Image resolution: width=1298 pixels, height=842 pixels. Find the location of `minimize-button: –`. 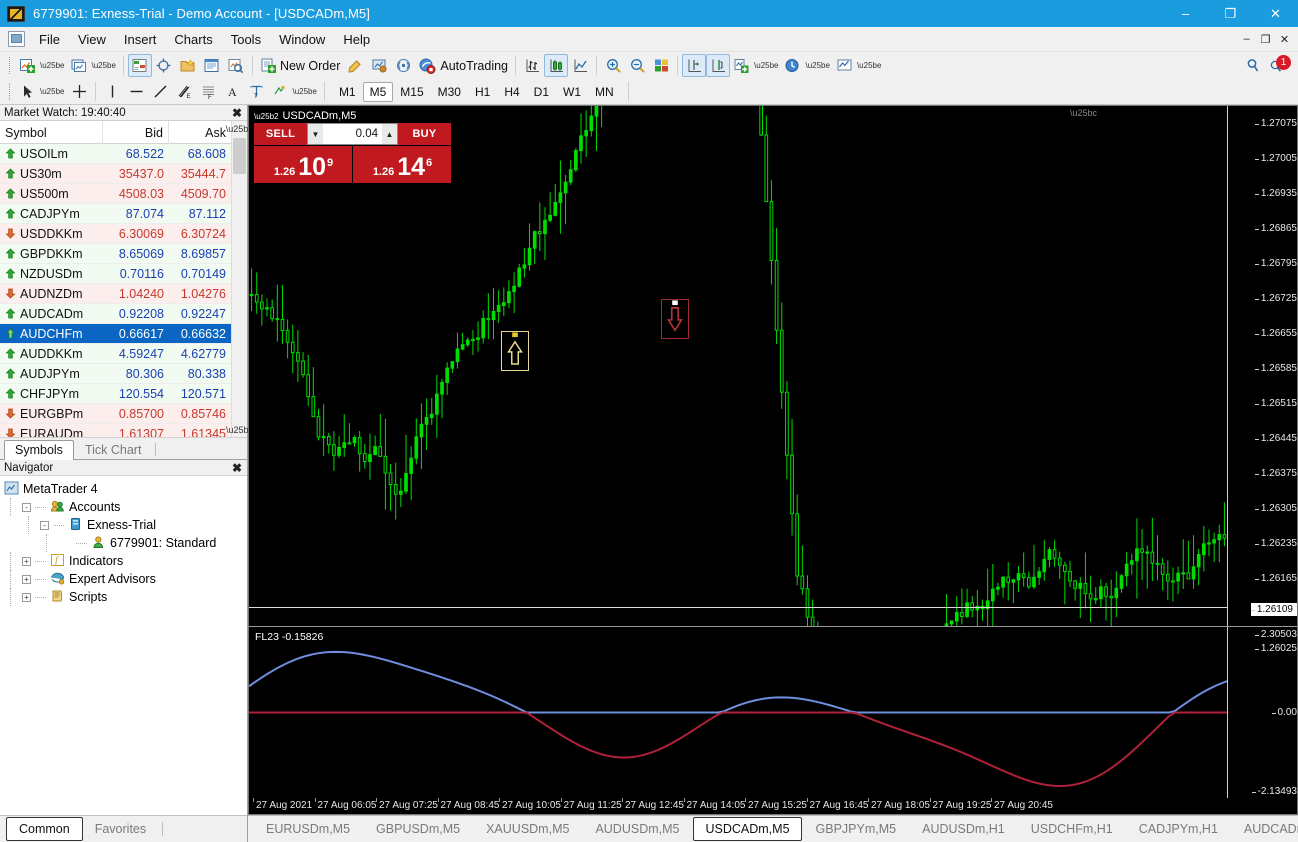

minimize-button: – is located at coordinates (1185, 13).